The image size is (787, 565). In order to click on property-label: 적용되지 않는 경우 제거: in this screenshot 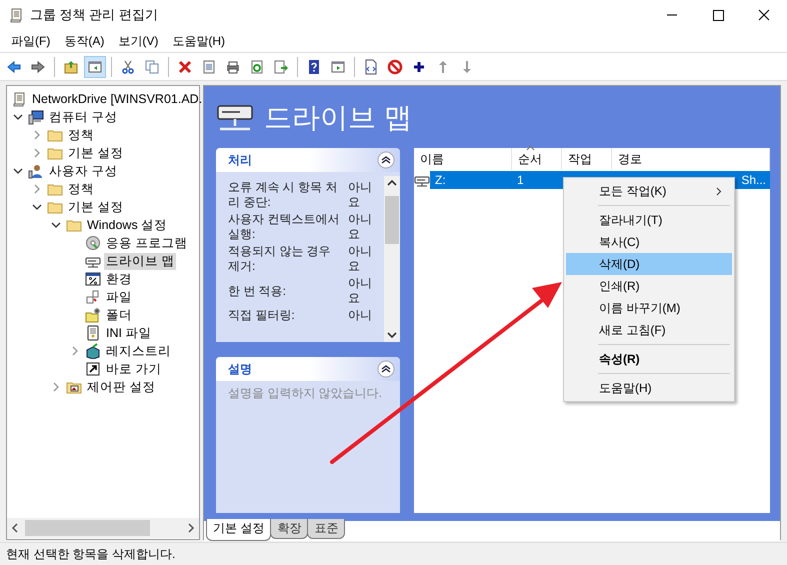, I will do `click(280, 259)`.